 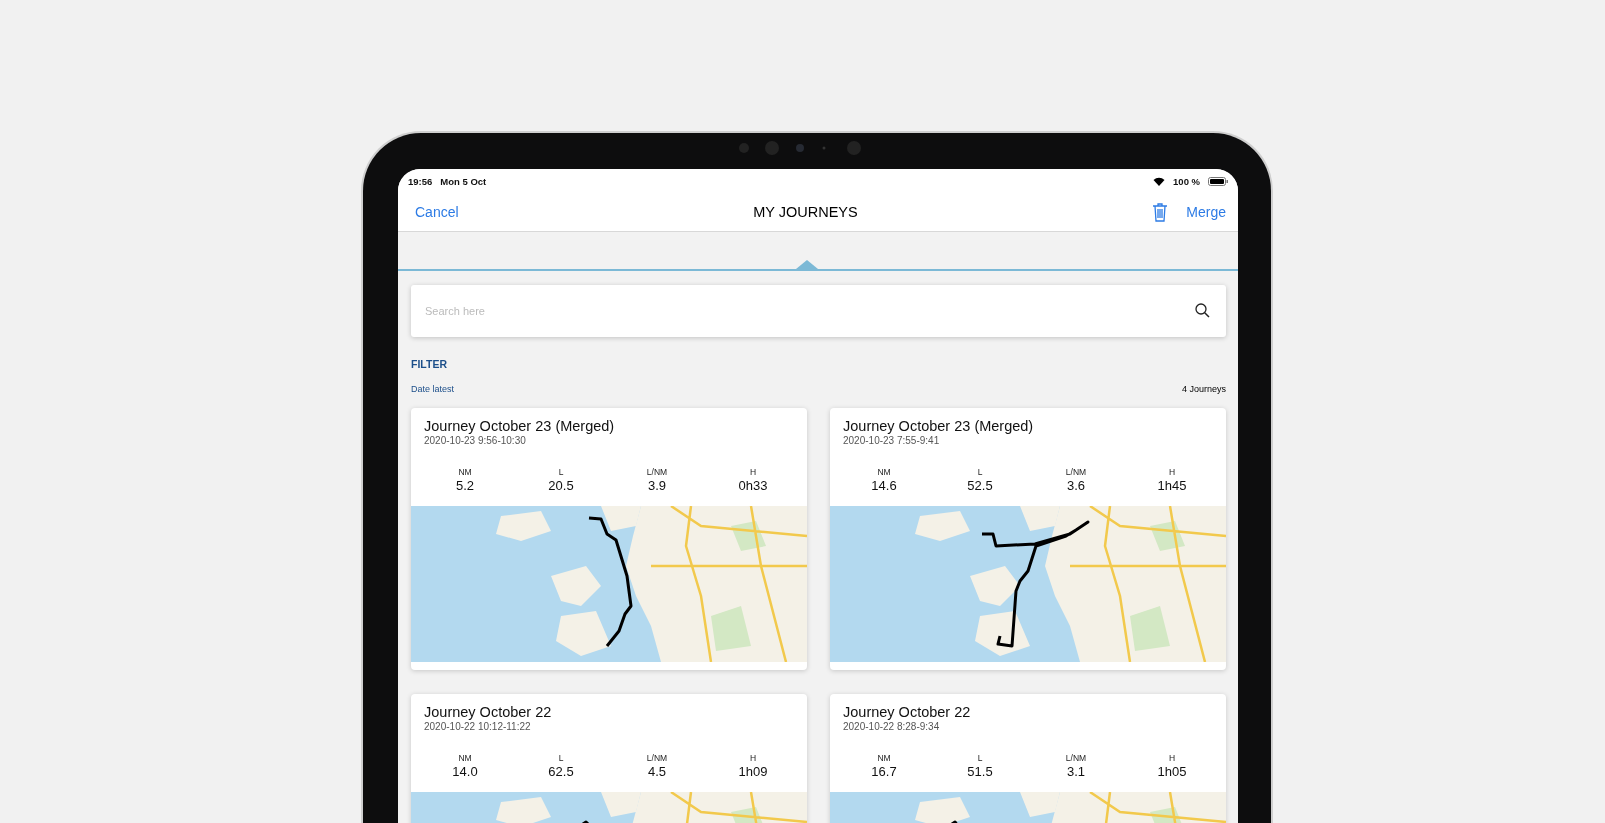 What do you see at coordinates (753, 485) in the screenshot?
I see `stat-value: 0h33` at bounding box center [753, 485].